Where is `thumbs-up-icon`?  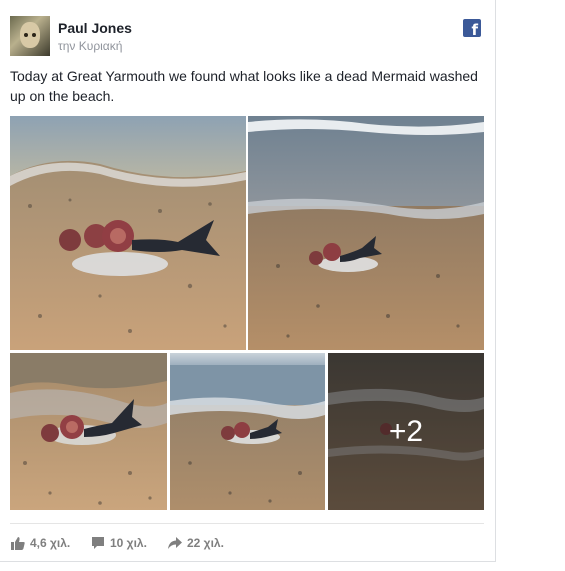 thumbs-up-icon is located at coordinates (18, 543).